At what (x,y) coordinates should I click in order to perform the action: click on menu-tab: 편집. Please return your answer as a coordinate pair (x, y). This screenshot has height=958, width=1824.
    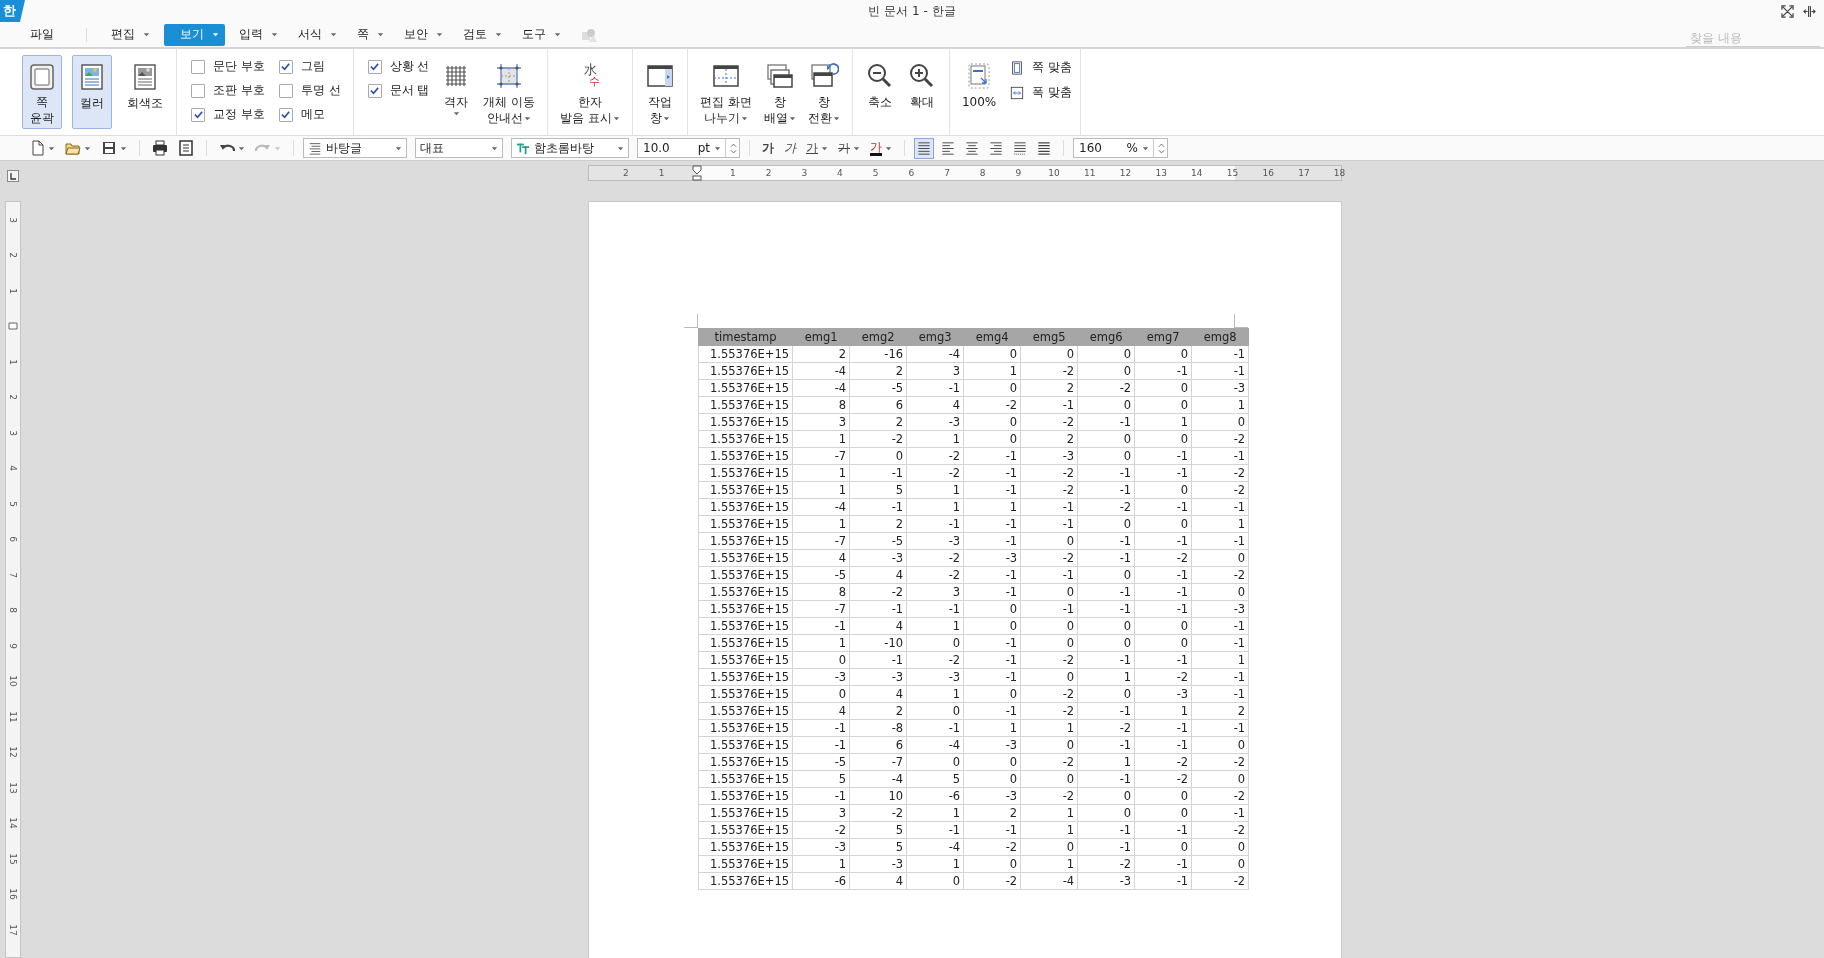
    Looking at the image, I should click on (130, 34).